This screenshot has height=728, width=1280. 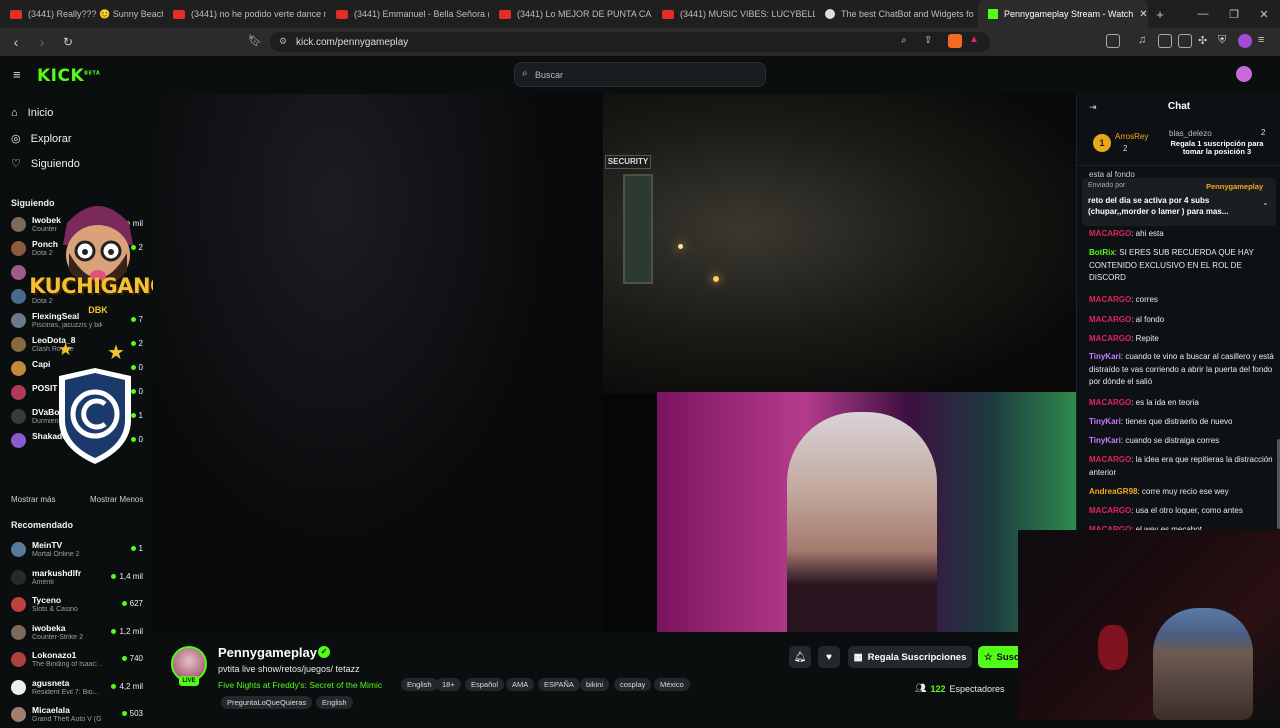 I want to click on share-icon: ⇪, so click(x=928, y=40).